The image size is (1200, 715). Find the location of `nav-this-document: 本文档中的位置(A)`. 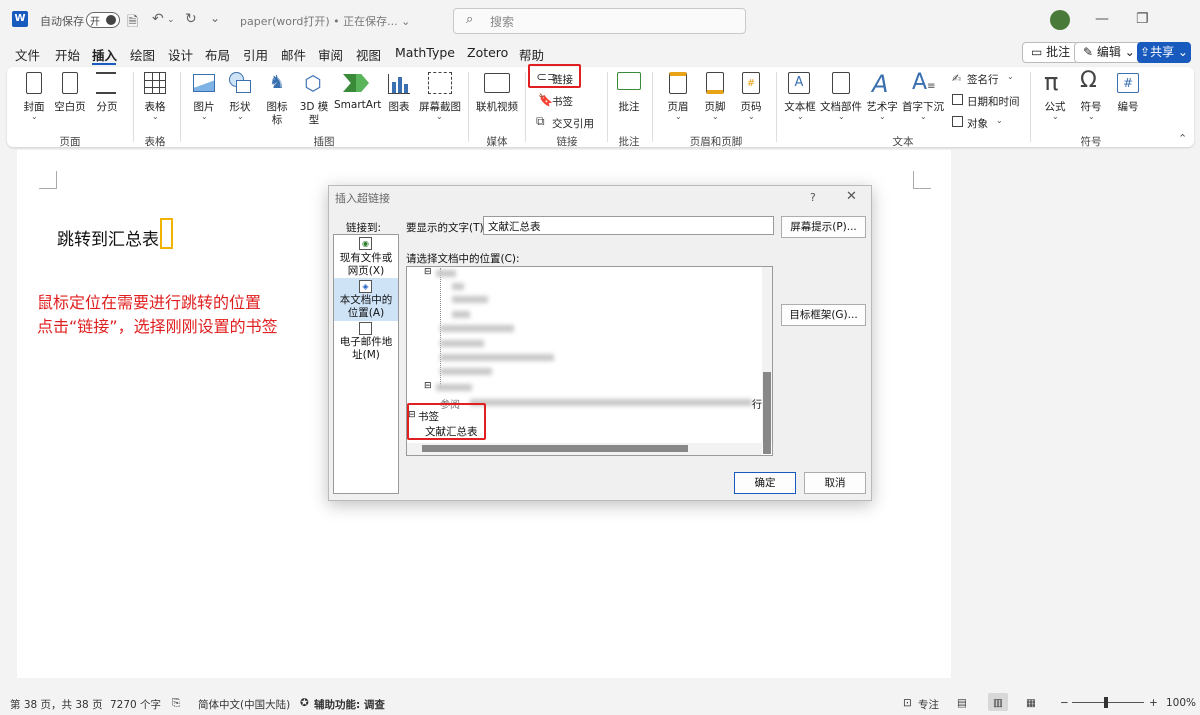

nav-this-document: 本文档中的位置(A) is located at coordinates (366, 307).